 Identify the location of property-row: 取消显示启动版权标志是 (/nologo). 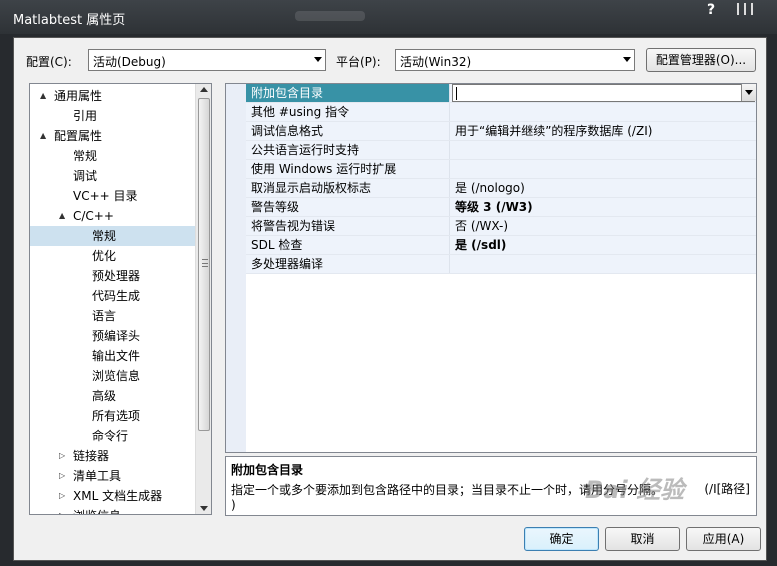
(501, 188).